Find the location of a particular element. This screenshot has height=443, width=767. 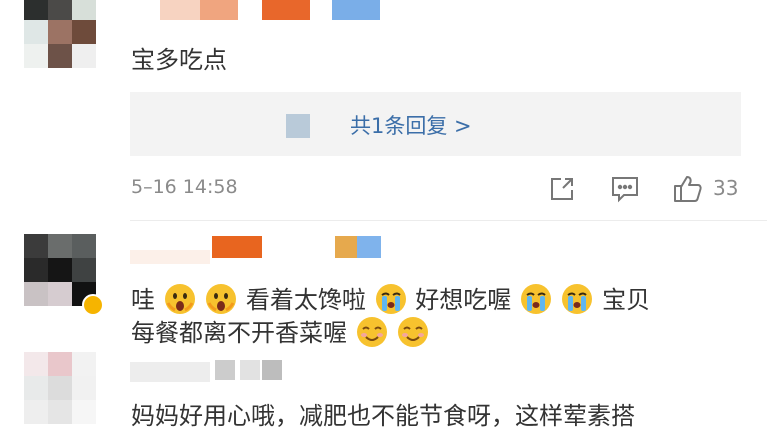

reply-count-link: 共1条回复 > is located at coordinates (411, 125).